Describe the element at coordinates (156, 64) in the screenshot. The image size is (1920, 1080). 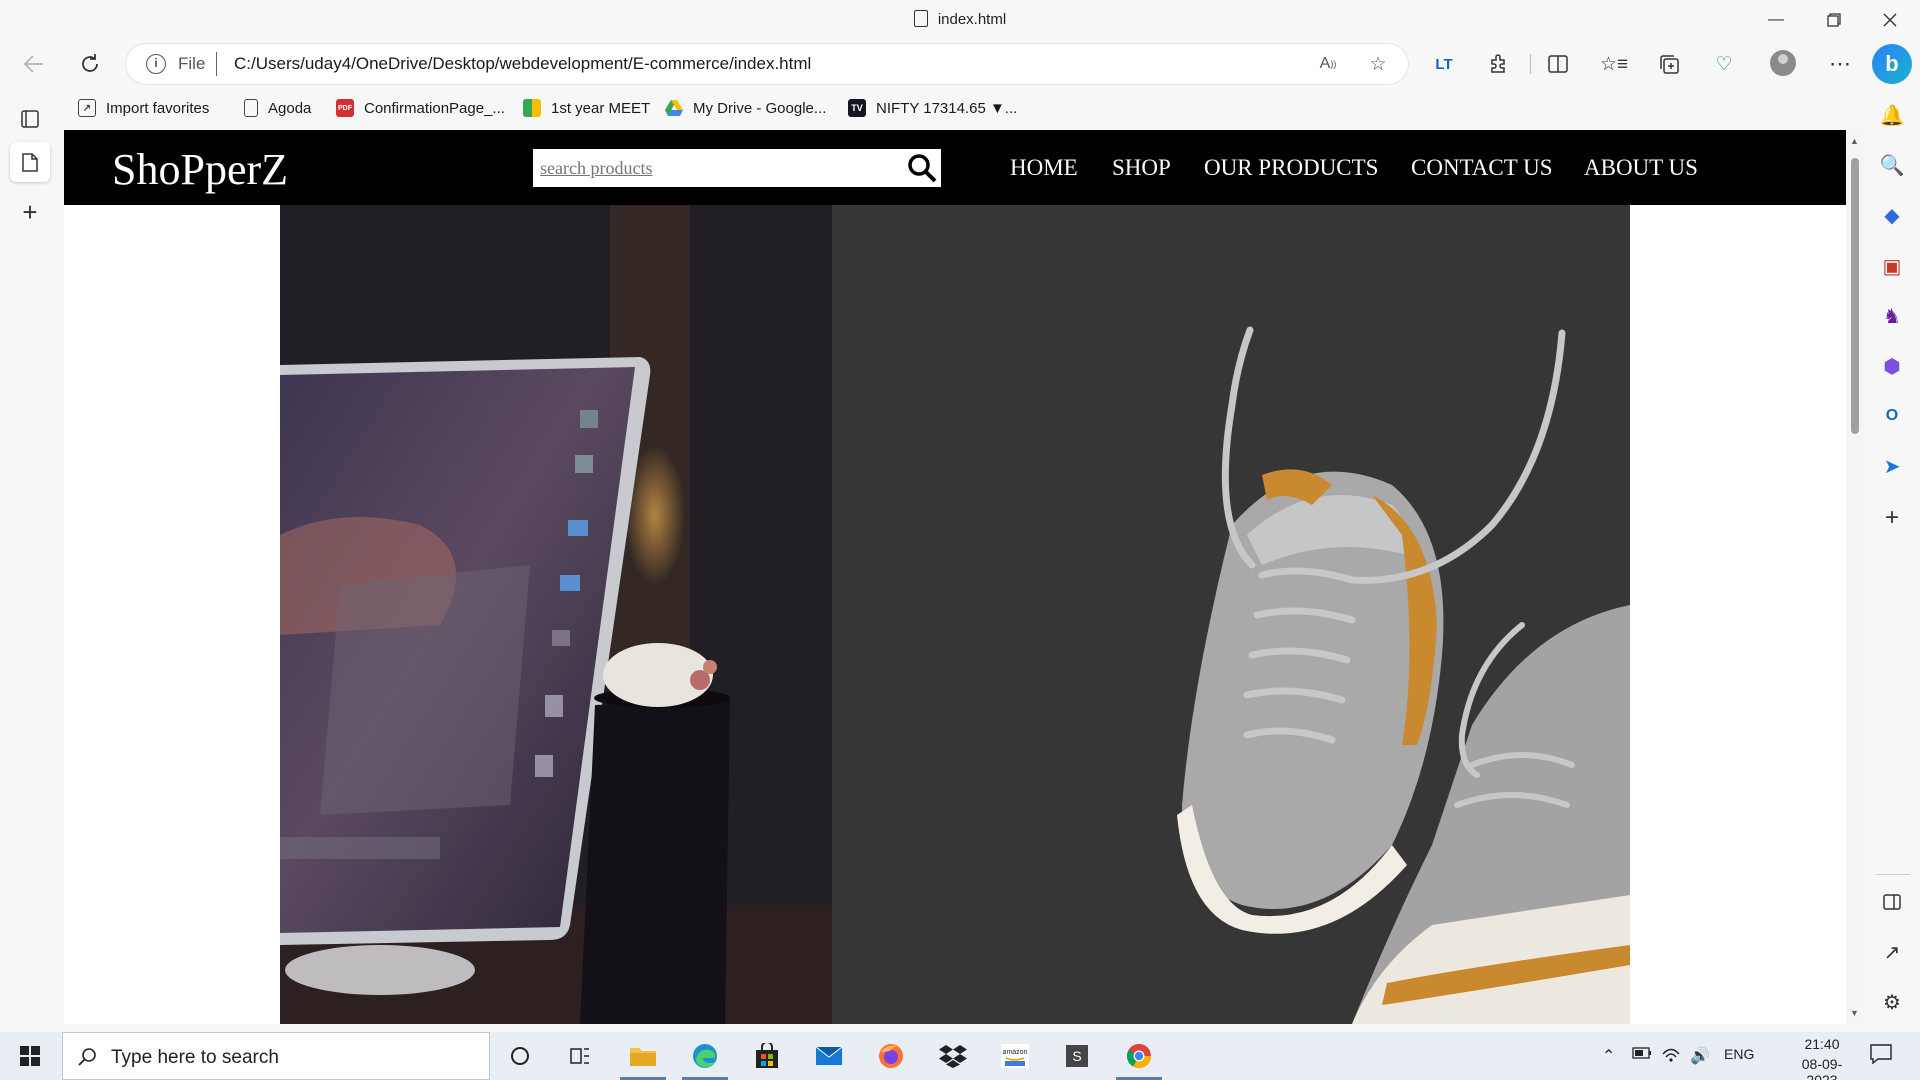
I see `site-info-icon: i` at that location.